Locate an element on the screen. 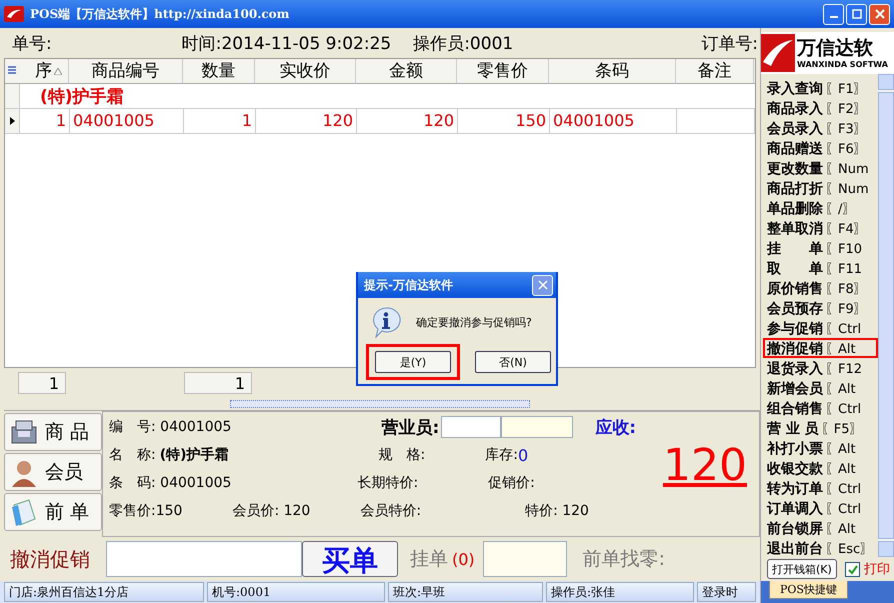 The height and width of the screenshot is (603, 894). cash-drawer-button: 打开钱箱(K) is located at coordinates (802, 569).